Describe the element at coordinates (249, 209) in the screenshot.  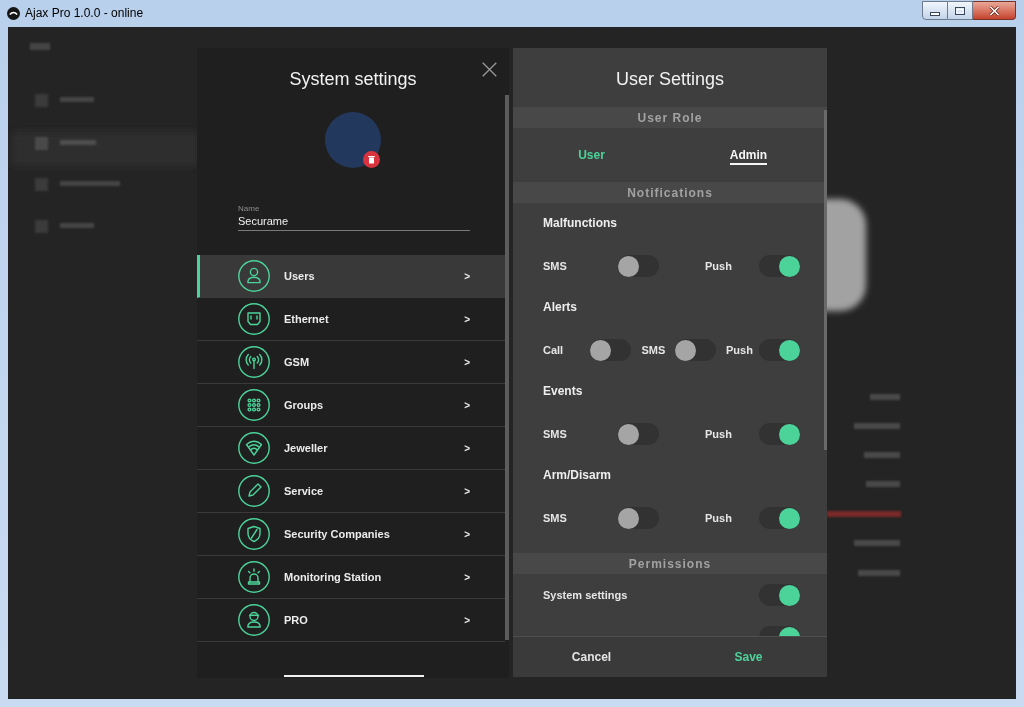
I see `field-label: Name` at that location.